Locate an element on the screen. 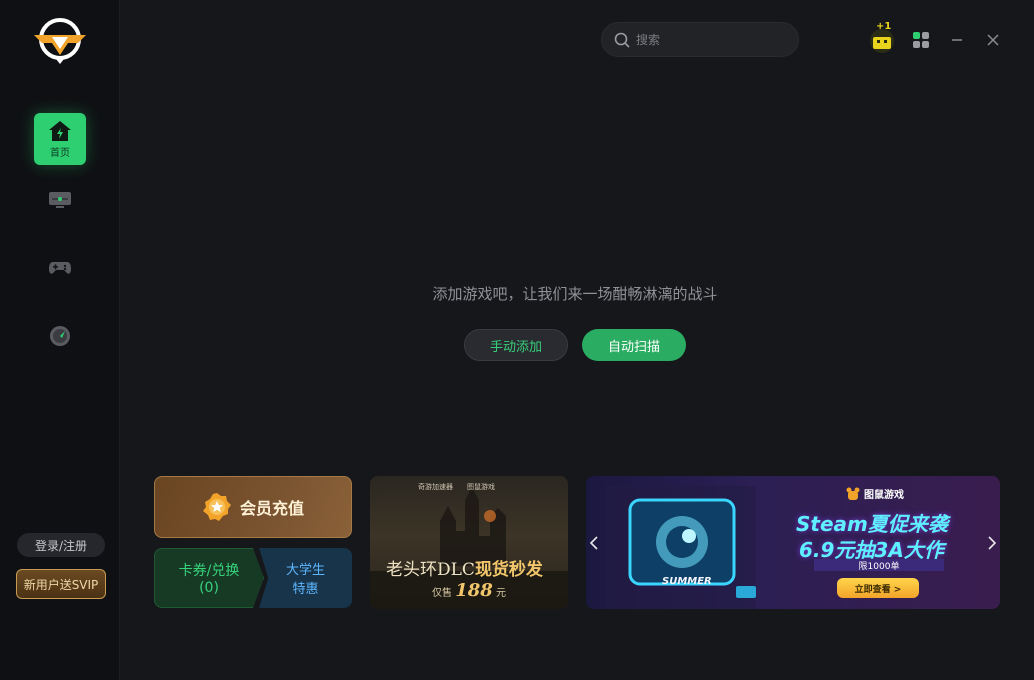  banner1-price-prefix: 仅售 is located at coordinates (442, 593).